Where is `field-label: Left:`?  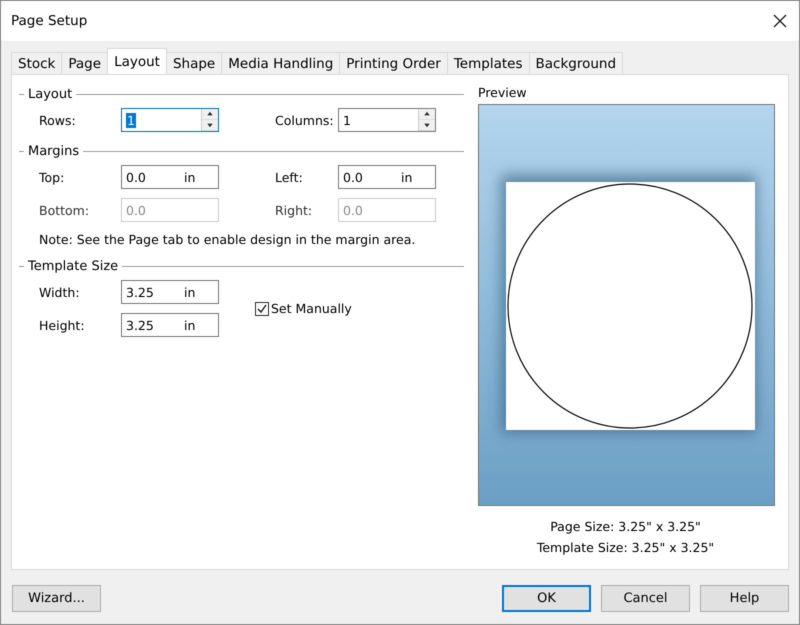 field-label: Left: is located at coordinates (289, 177).